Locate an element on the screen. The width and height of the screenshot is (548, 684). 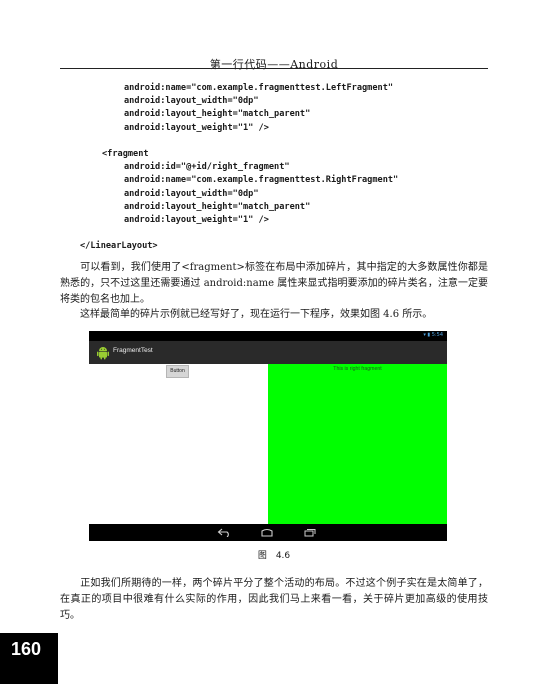
code-line: <fragment is located at coordinates (125, 154).